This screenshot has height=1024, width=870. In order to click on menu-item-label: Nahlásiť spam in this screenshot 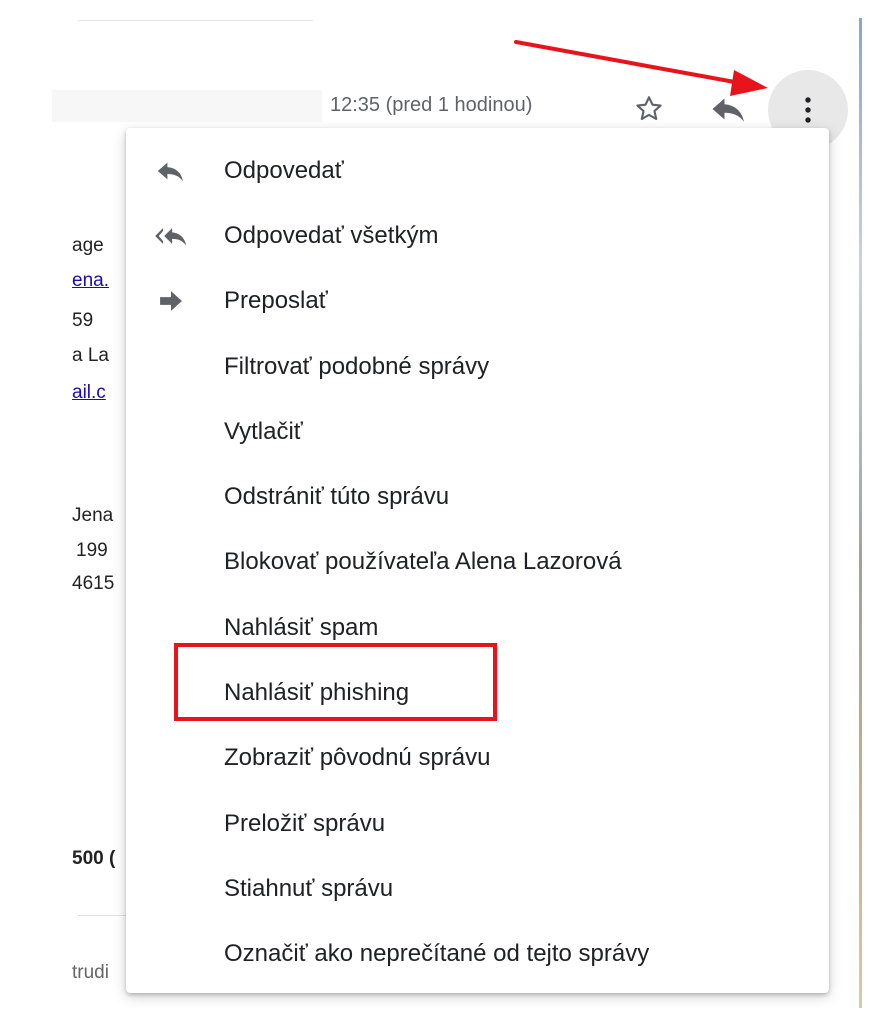, I will do `click(301, 627)`.